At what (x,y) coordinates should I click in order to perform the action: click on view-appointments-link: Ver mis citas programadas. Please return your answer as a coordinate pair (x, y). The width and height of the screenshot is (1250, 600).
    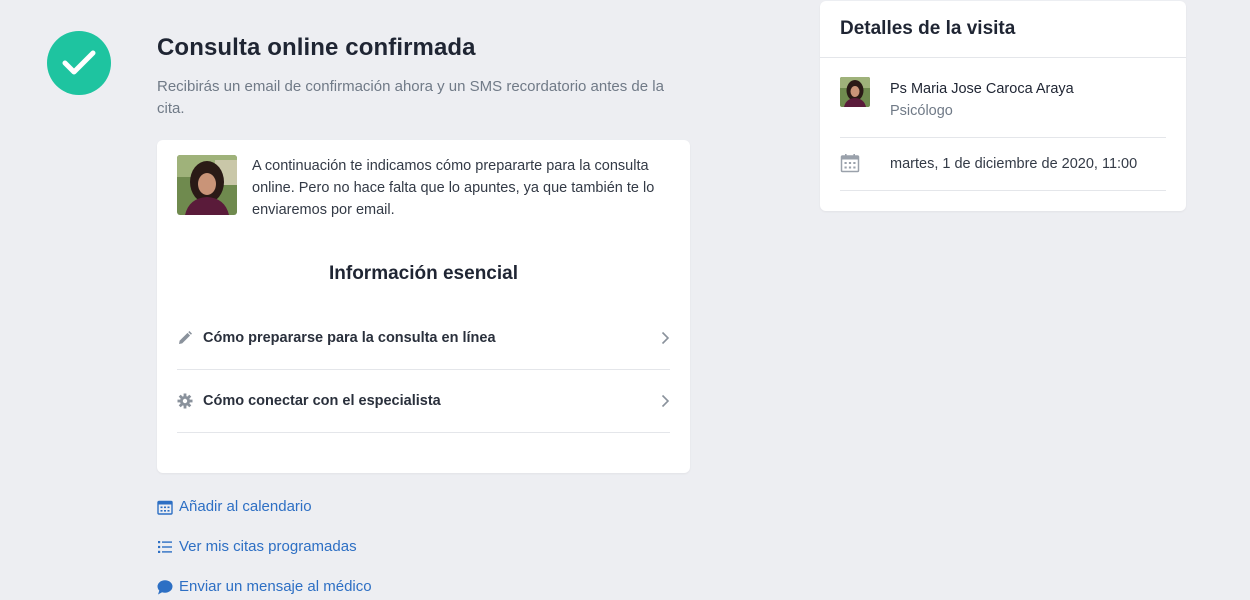
    Looking at the image, I should click on (257, 546).